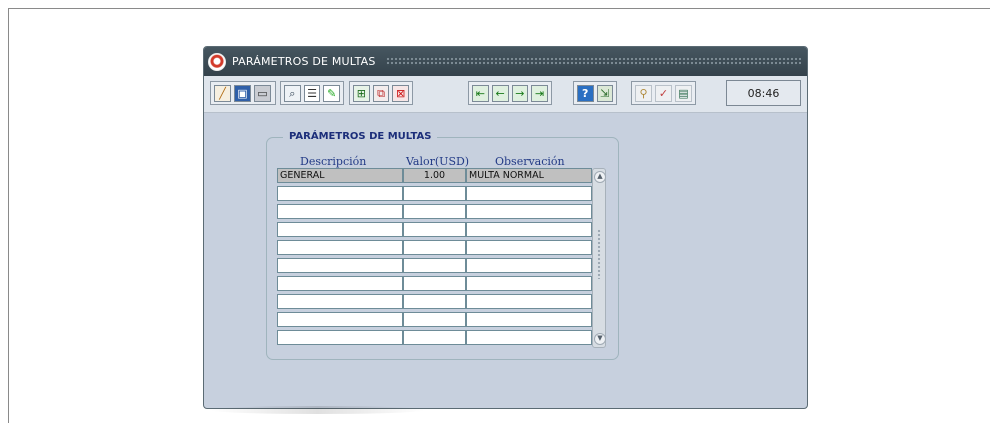 This screenshot has height=423, width=990. What do you see at coordinates (599, 254) in the screenshot?
I see `scroll-thumb-grip` at bounding box center [599, 254].